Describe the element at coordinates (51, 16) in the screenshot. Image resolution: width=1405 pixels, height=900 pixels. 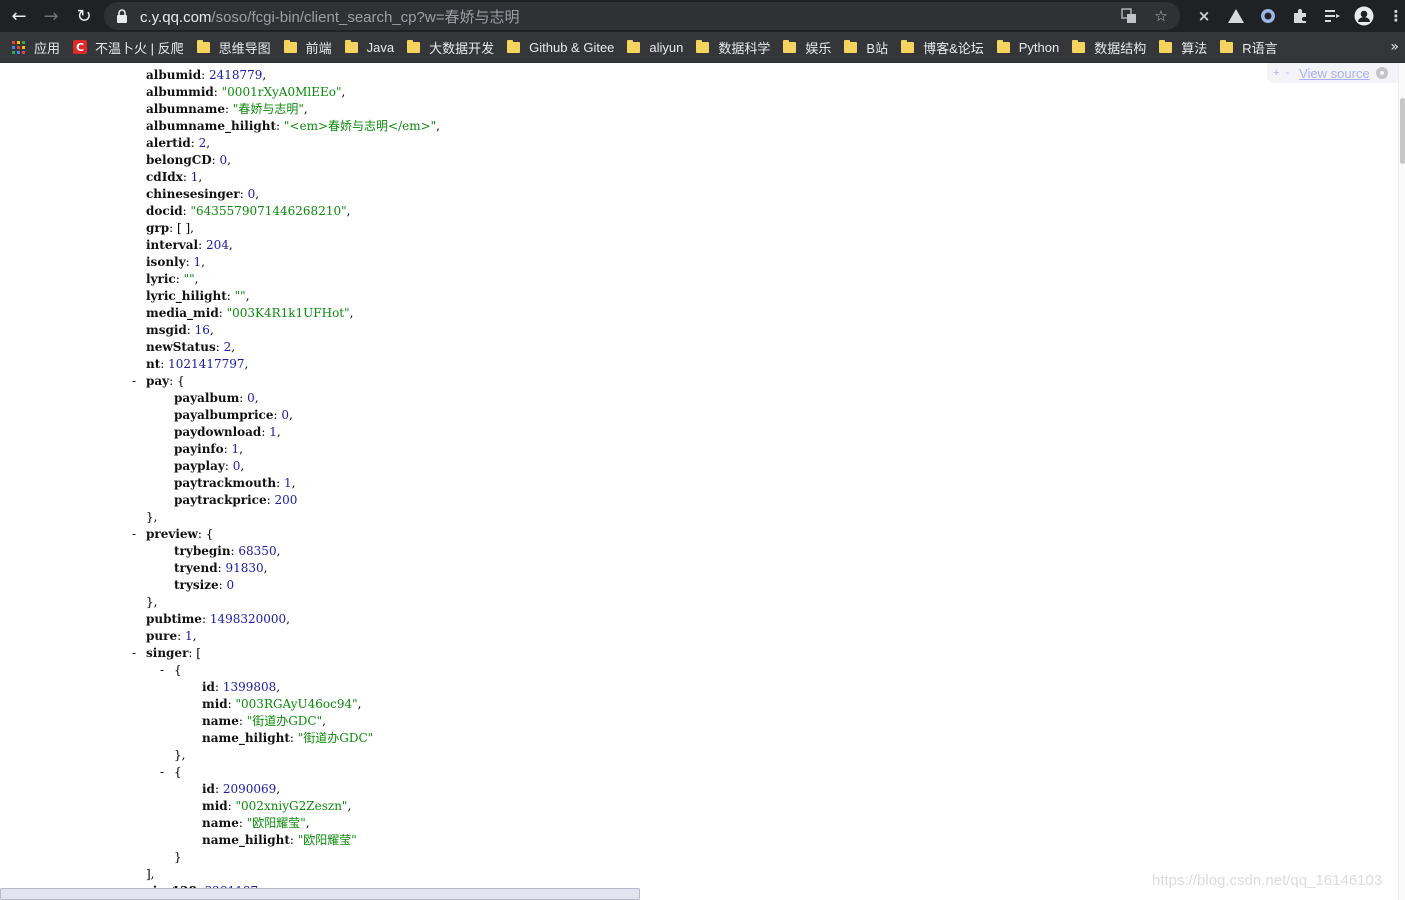
I see `forward-arrow-icon: →` at that location.